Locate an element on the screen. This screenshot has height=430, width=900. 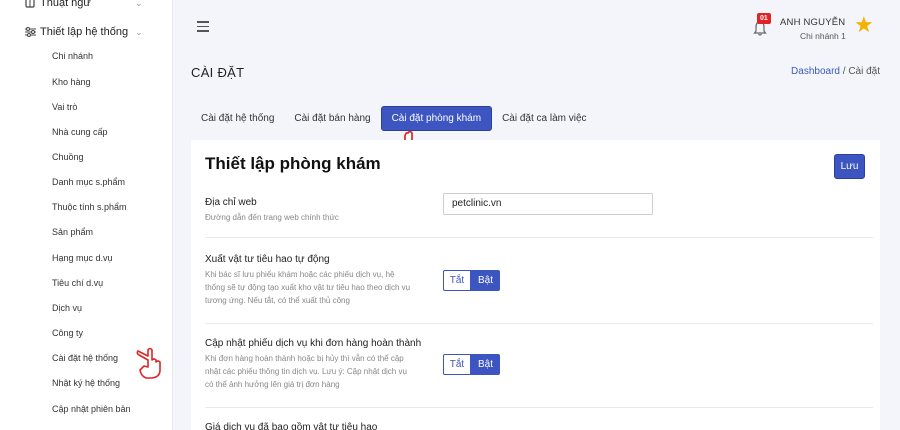
hand-pointer-cursor-icon is located at coordinates (148, 363).